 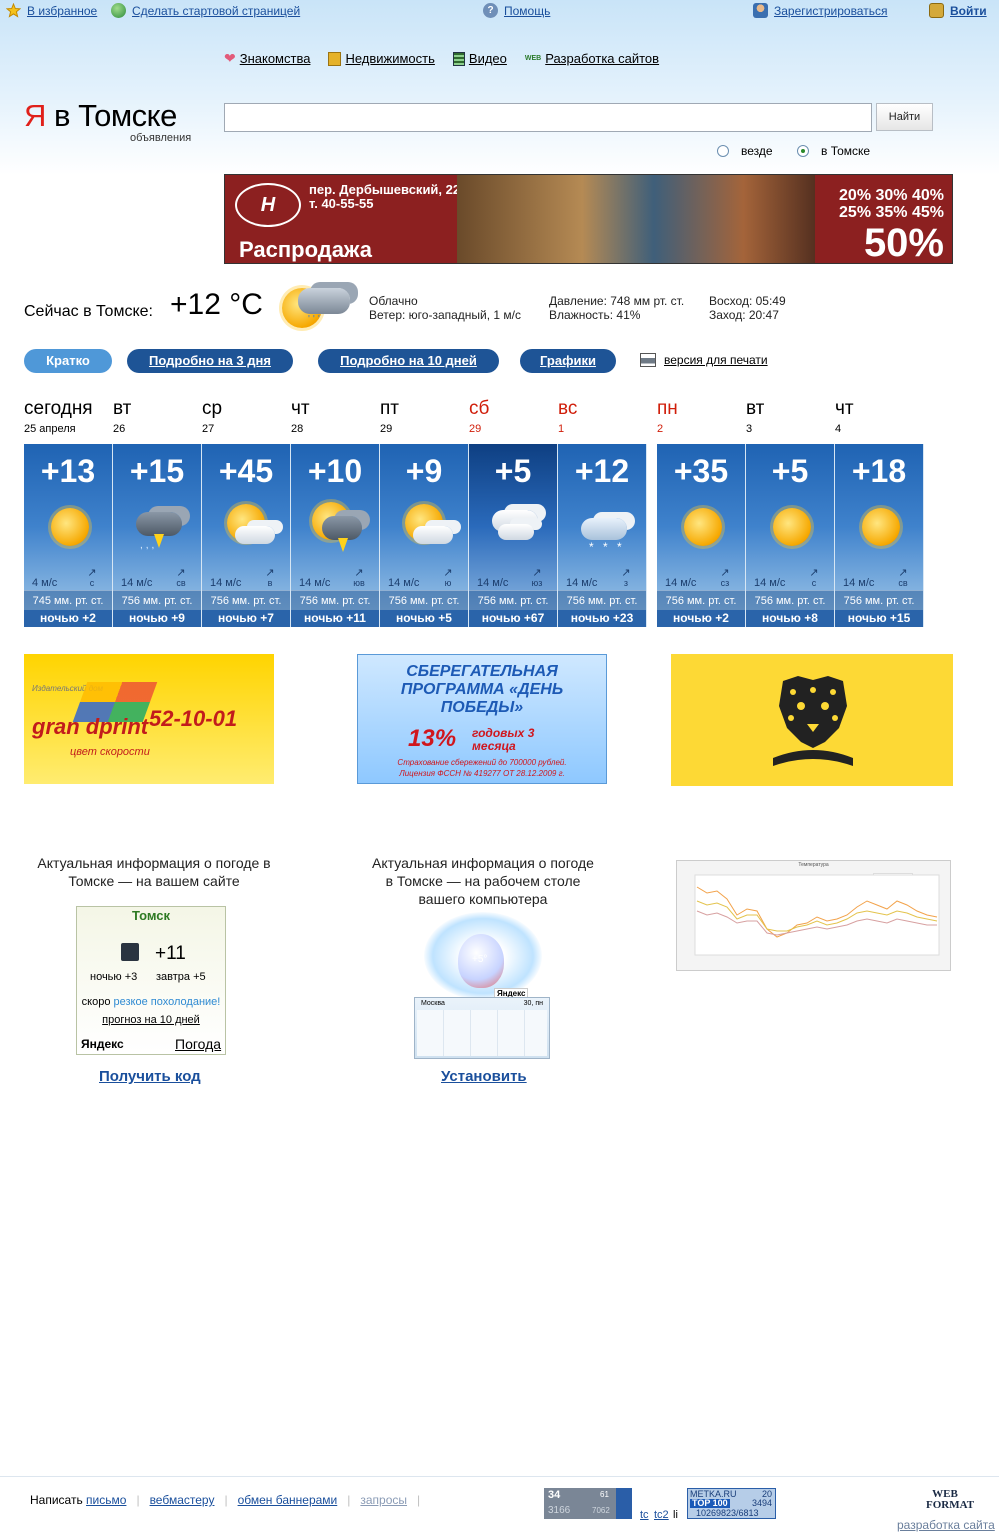 What do you see at coordinates (424, 416) in the screenshot?
I see `day-header: пт 29` at bounding box center [424, 416].